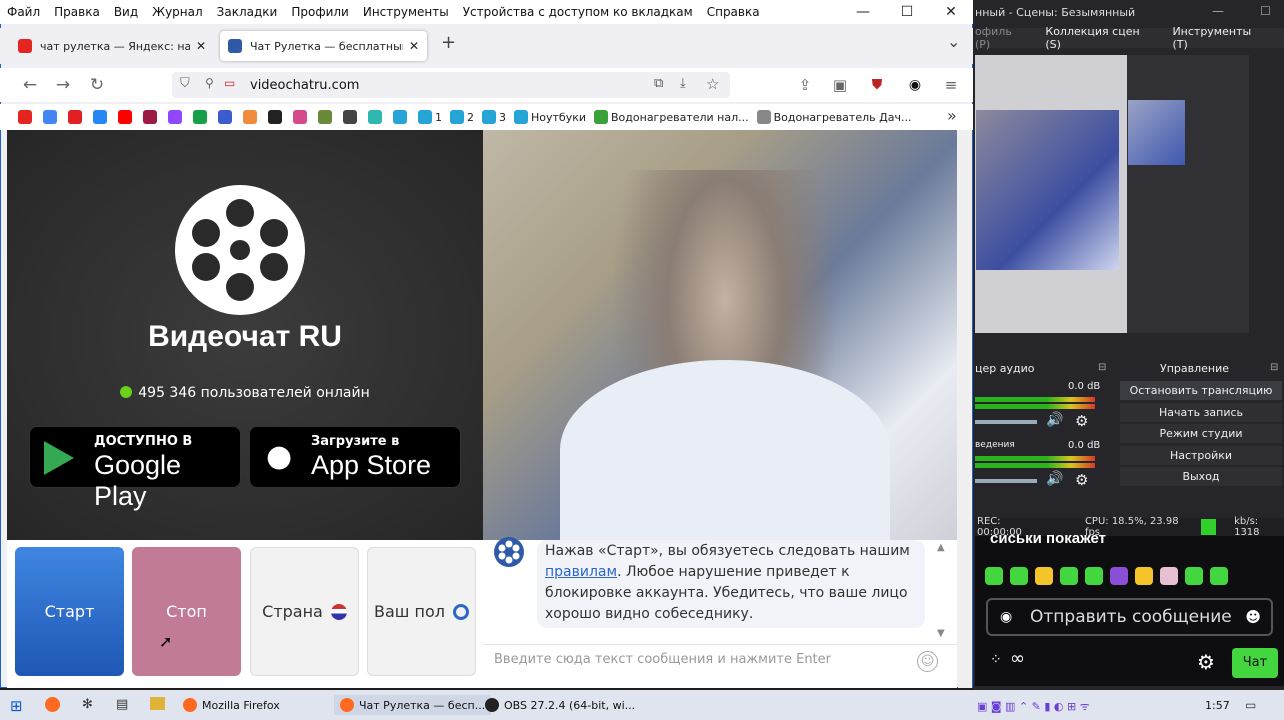 This screenshot has height=720, width=1284. What do you see at coordinates (1054, 479) in the screenshot?
I see `speaker-icon: 🔊` at bounding box center [1054, 479].